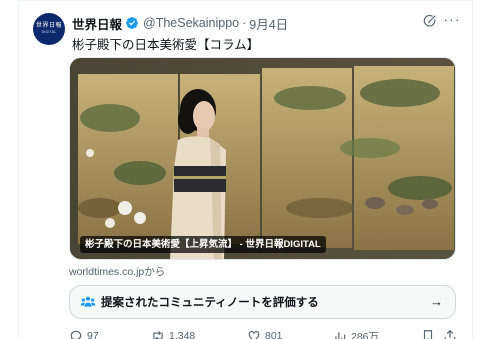  What do you see at coordinates (254, 335) in the screenshot?
I see `heart-icon` at bounding box center [254, 335].